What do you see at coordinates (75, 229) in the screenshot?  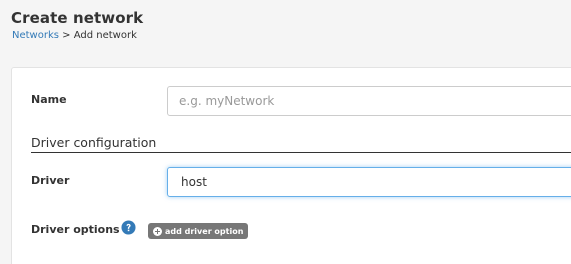 I see `driver-options-label: Driver options` at bounding box center [75, 229].